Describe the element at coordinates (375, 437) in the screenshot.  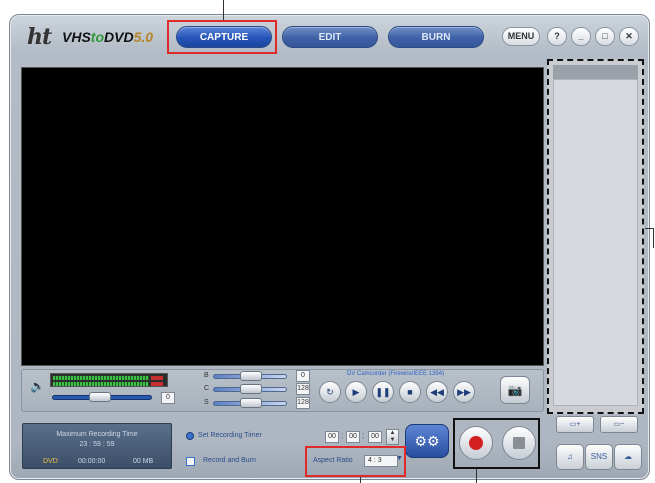
I see `timer-seconds: 00` at that location.